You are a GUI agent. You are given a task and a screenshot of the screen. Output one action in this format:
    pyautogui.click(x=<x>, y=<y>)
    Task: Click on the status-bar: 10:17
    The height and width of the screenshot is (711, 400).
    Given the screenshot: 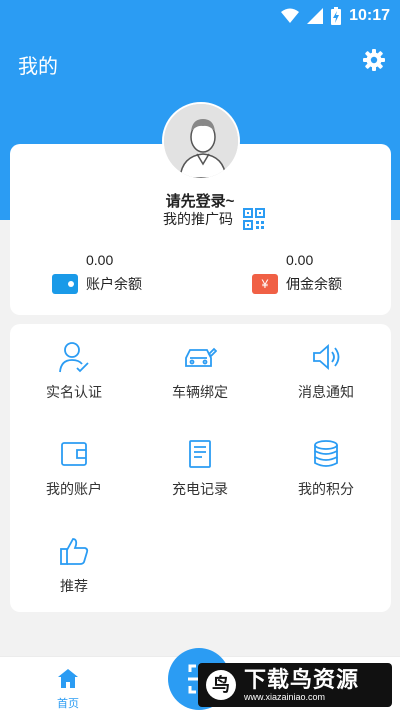 What is the action you would take?
    pyautogui.click(x=200, y=16)
    